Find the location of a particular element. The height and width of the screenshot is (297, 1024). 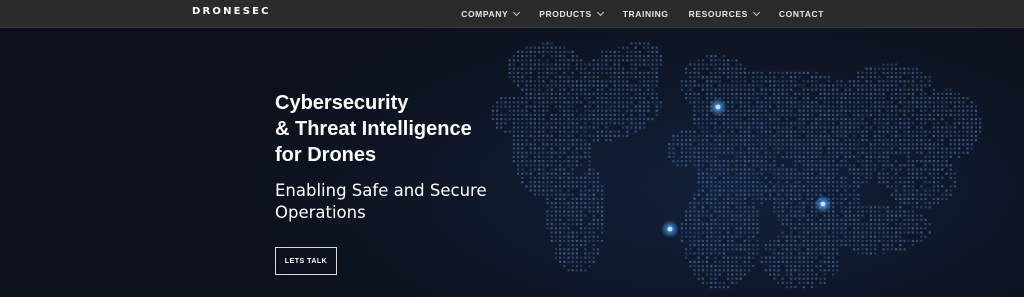

nav-item-company: COMPANY is located at coordinates (491, 13).